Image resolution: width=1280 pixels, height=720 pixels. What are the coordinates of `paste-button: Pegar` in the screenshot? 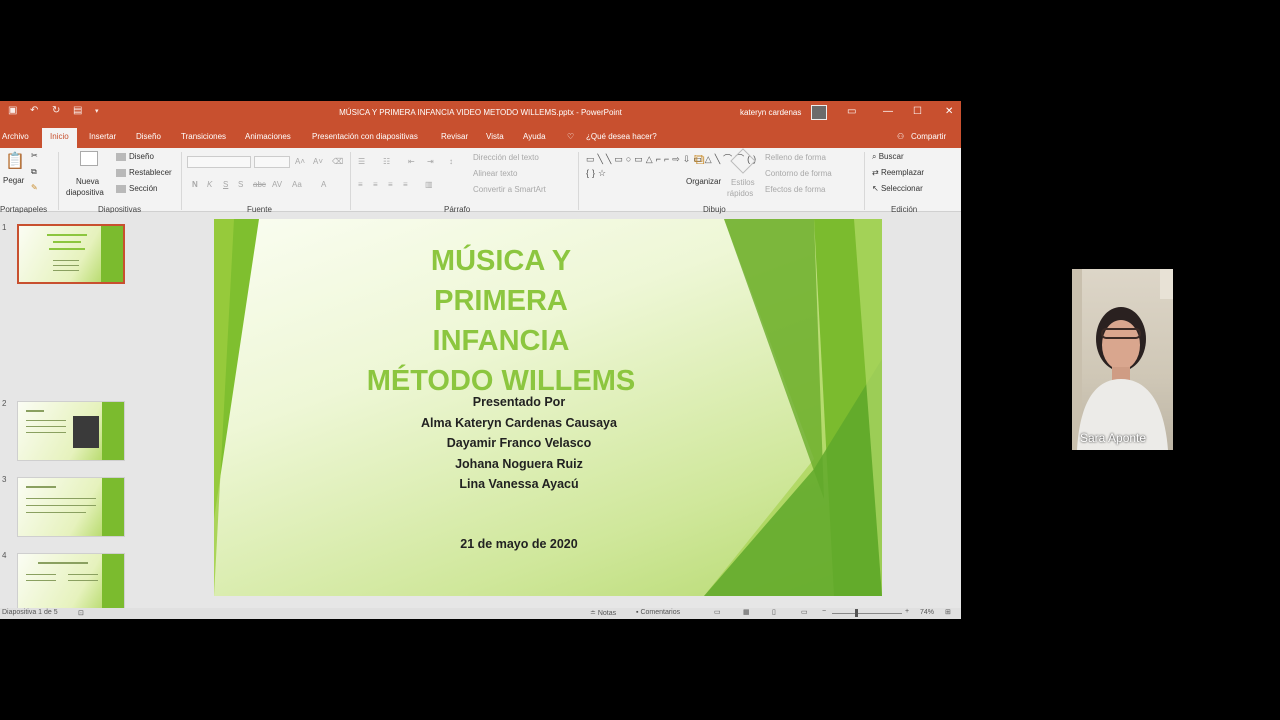 It's located at (13, 180).